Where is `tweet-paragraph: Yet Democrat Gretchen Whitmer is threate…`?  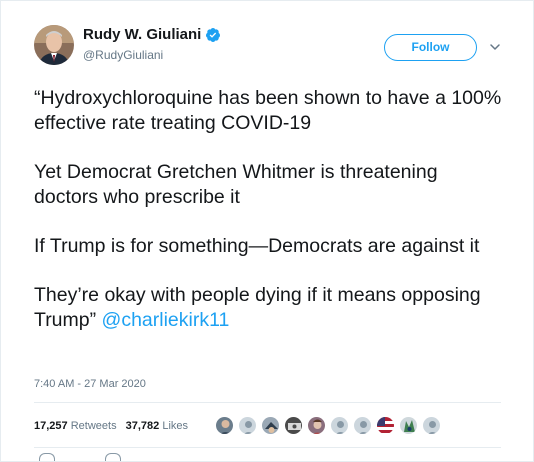 tweet-paragraph: Yet Democrat Gretchen Whitmer is threate… is located at coordinates (236, 184).